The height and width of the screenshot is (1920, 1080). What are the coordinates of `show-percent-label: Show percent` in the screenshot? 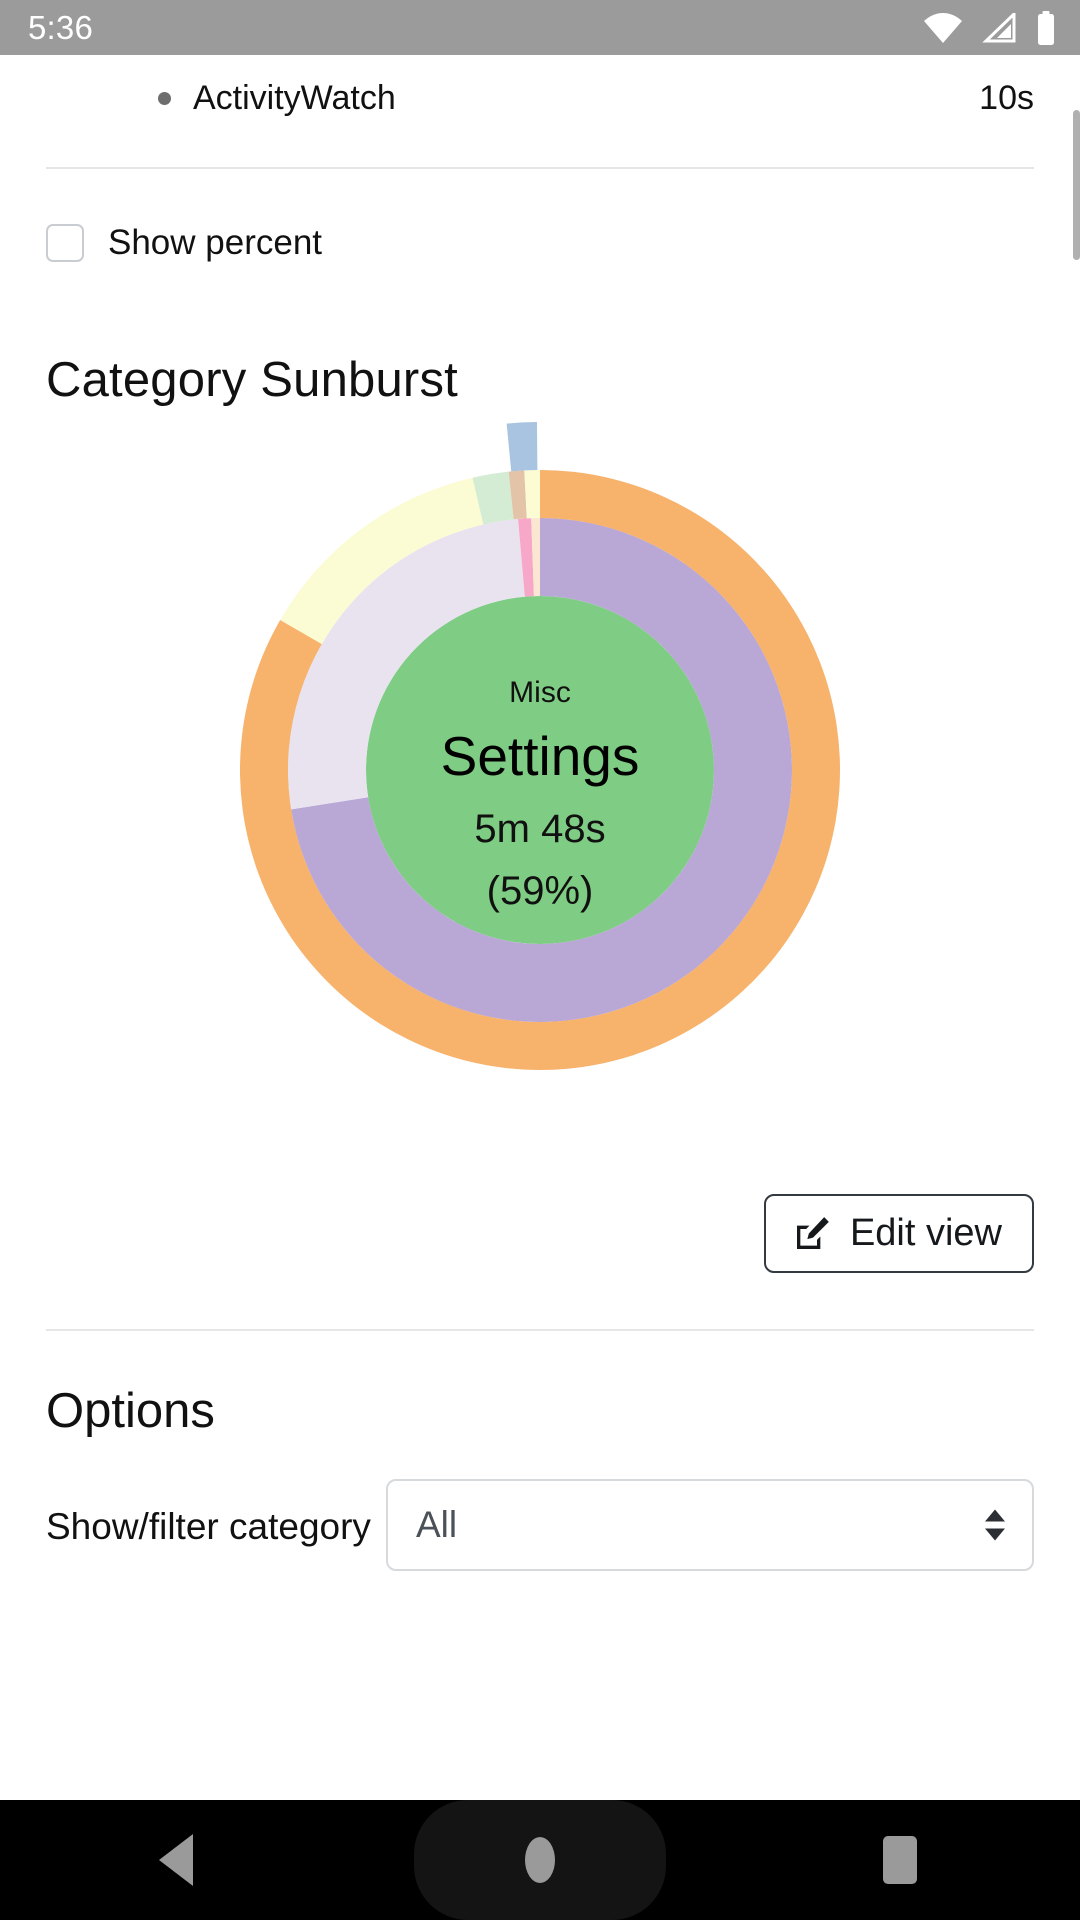 It's located at (215, 242).